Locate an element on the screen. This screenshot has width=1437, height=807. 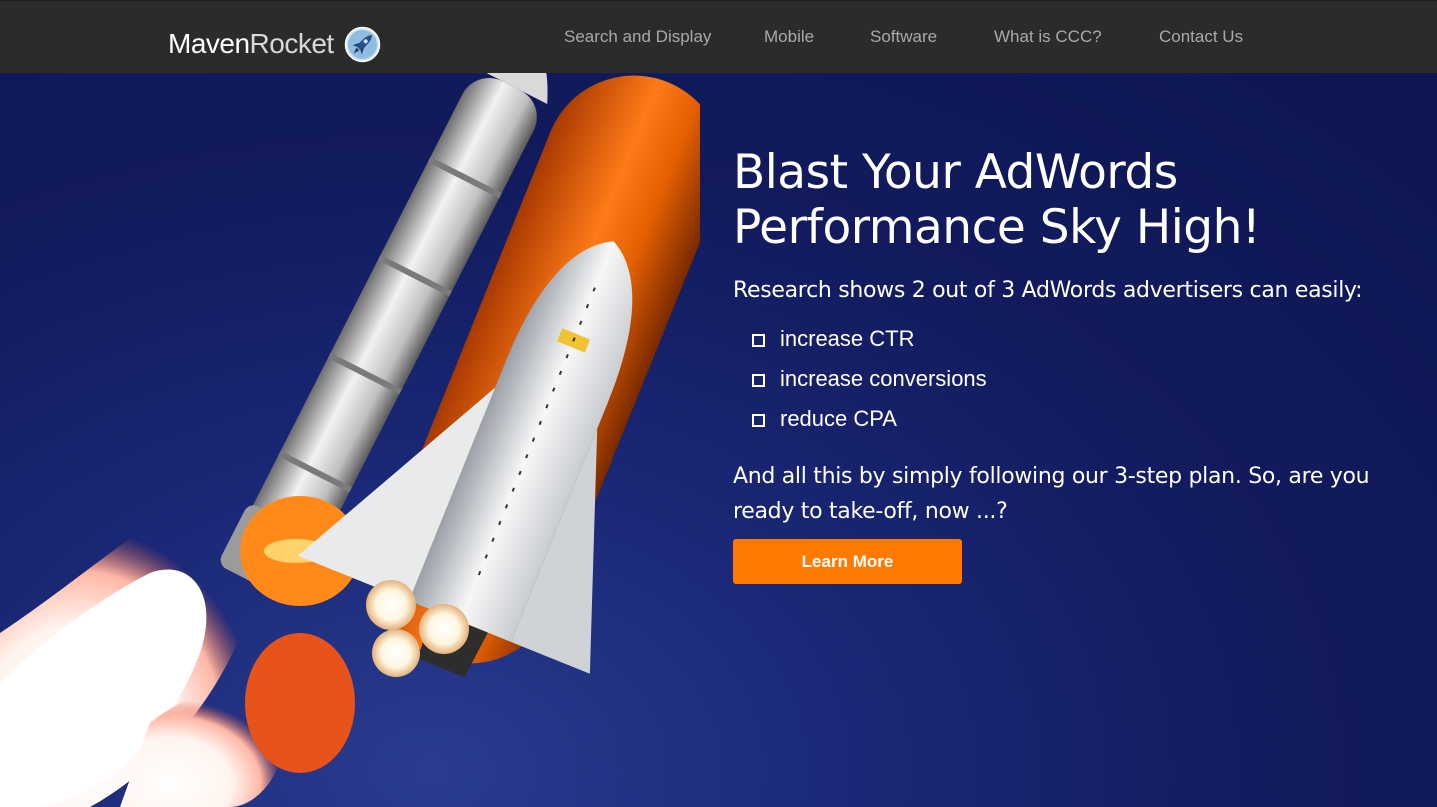
brand-name-second: Rocket is located at coordinates (292, 43).